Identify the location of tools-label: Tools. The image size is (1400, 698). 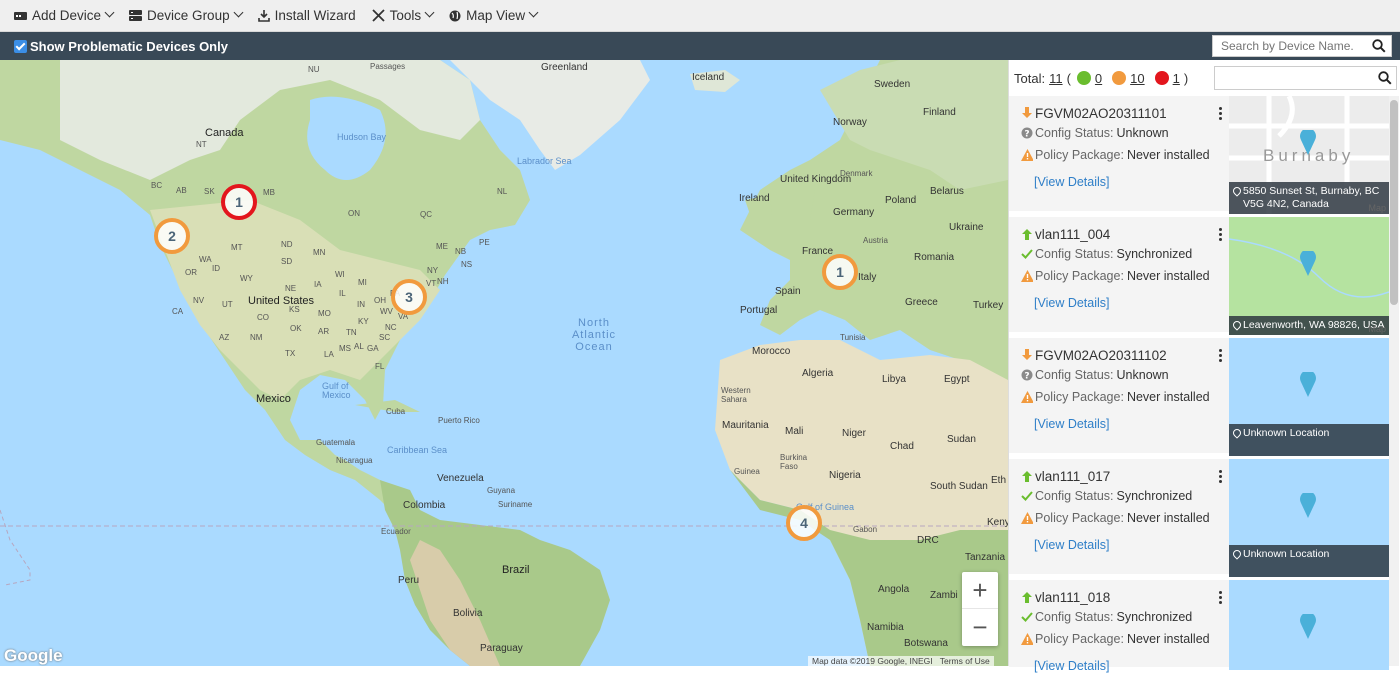
(405, 15).